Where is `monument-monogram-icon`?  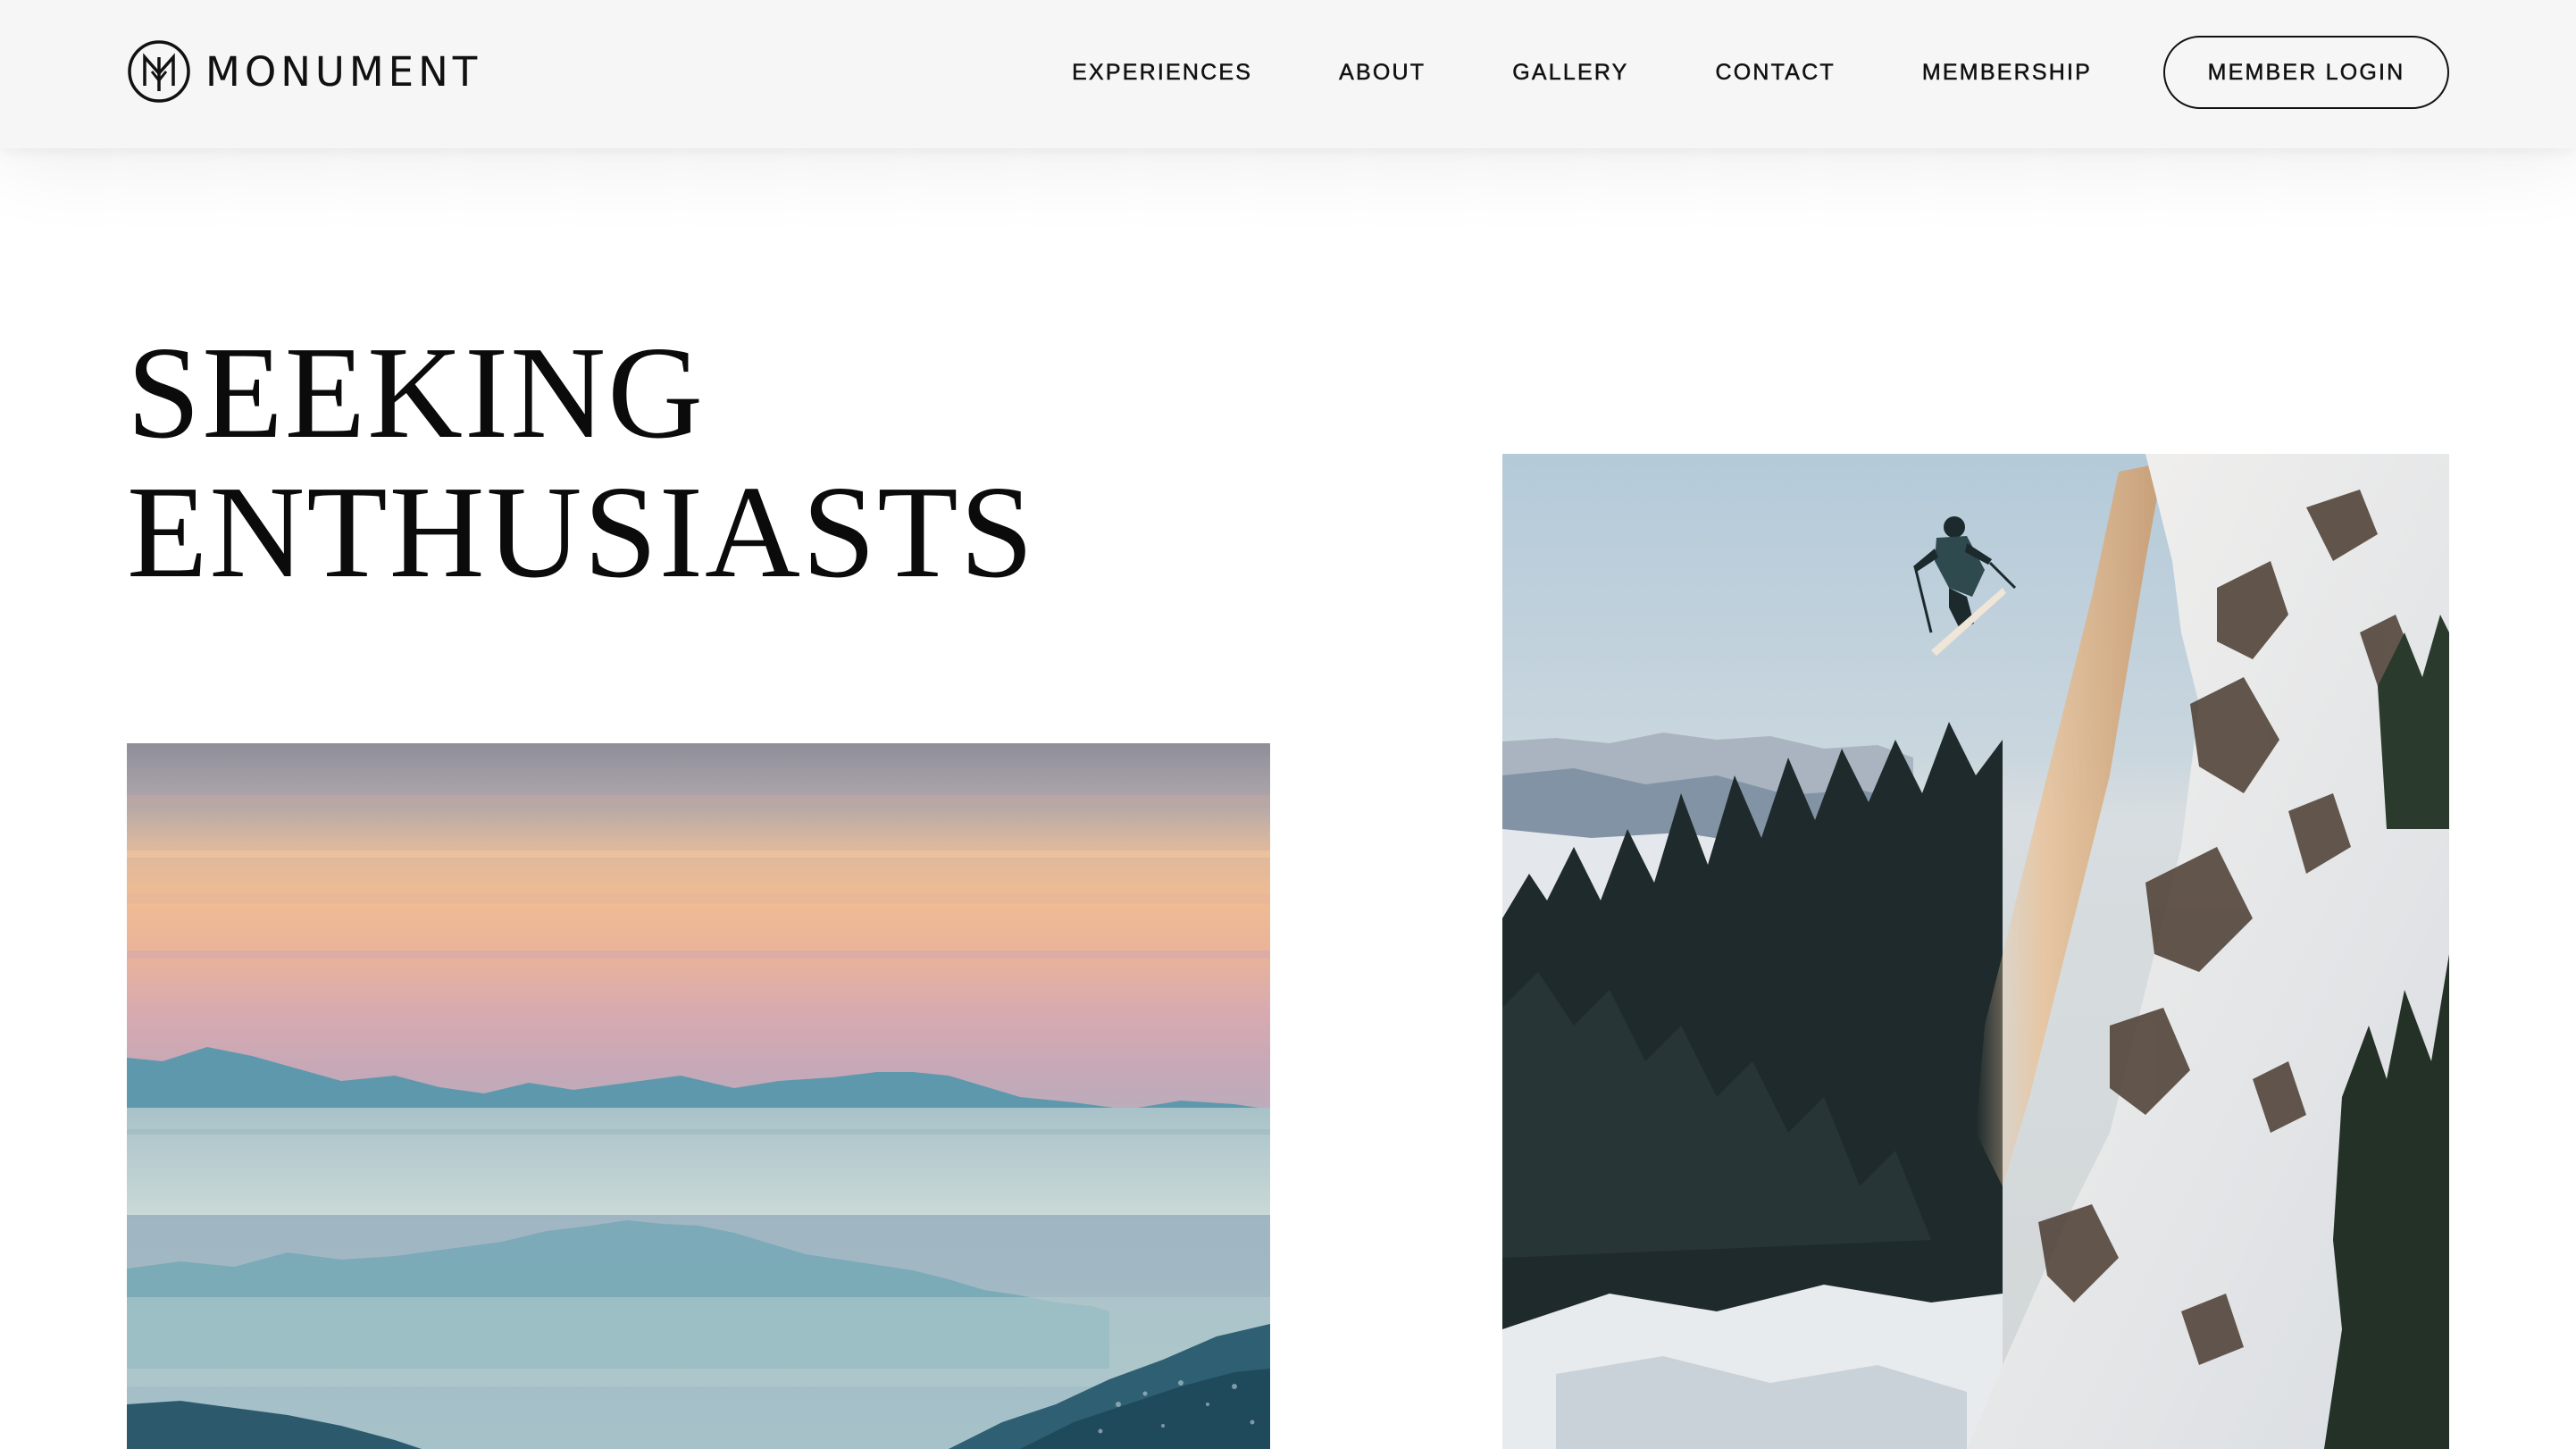 monument-monogram-icon is located at coordinates (159, 71).